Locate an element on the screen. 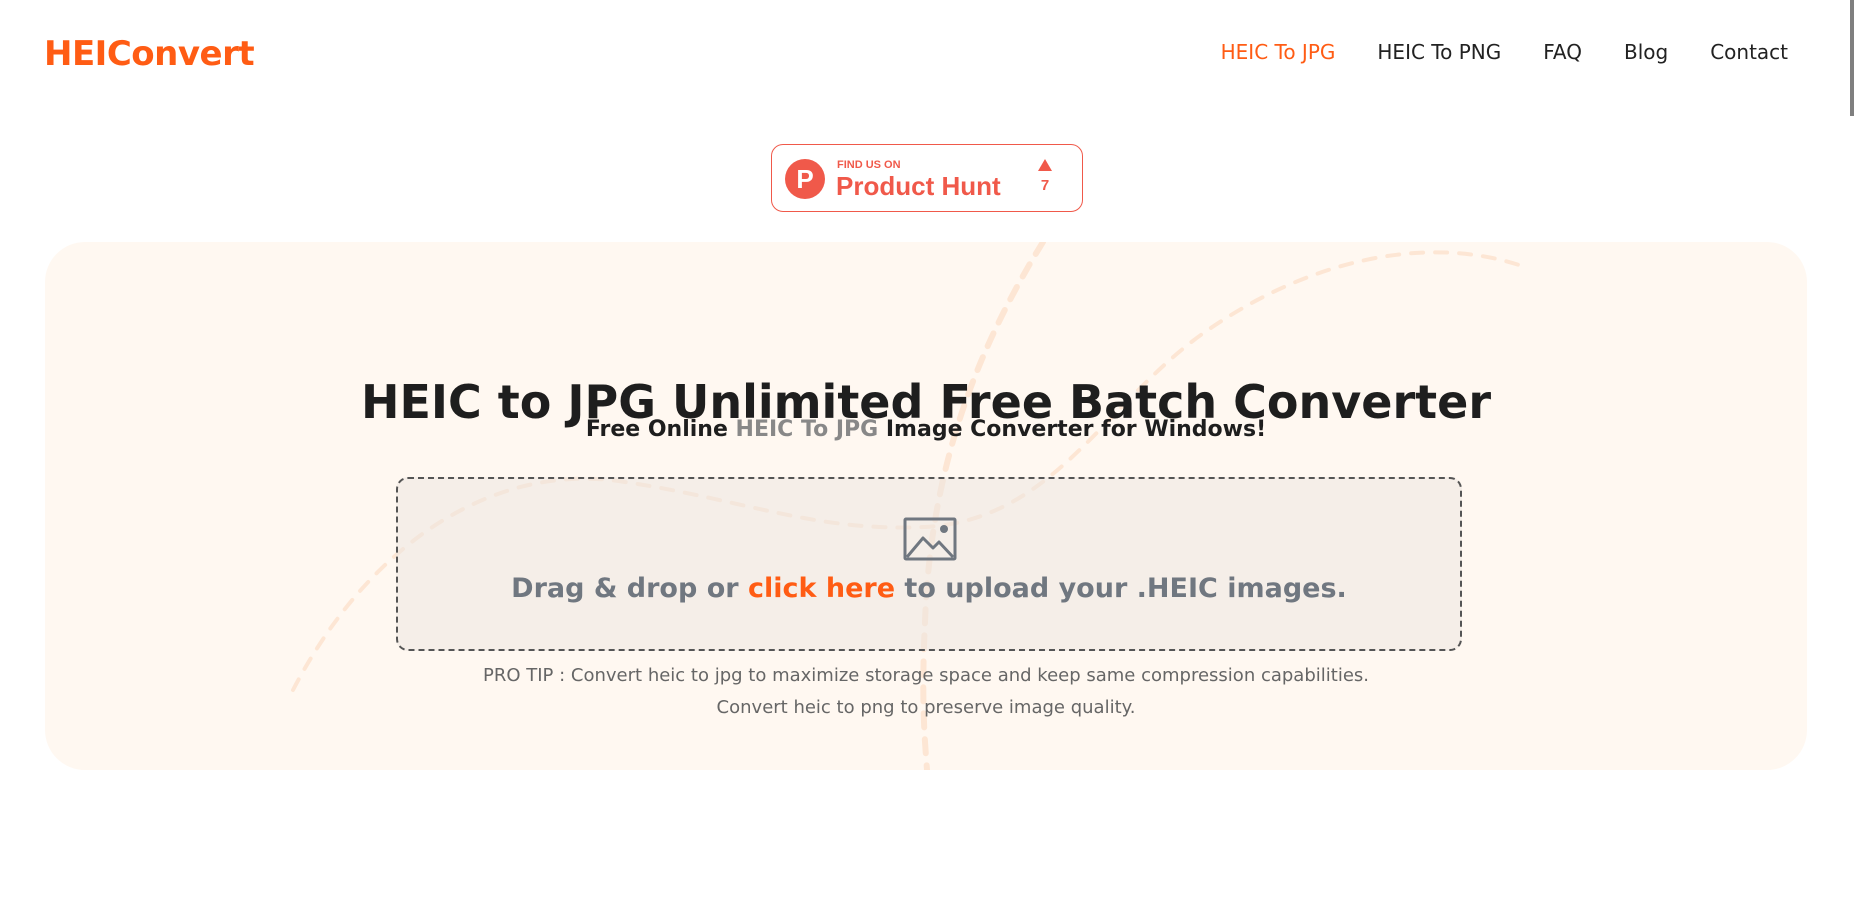  product-hunt-badge: P FIND US ON Product Hunt 7 is located at coordinates (927, 178).